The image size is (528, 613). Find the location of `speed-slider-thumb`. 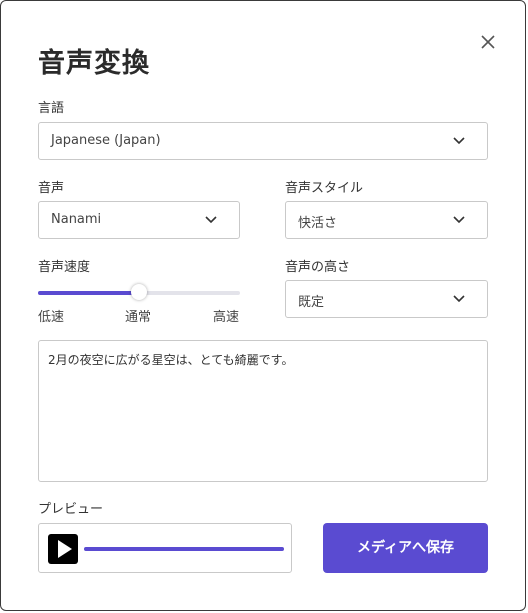

speed-slider-thumb is located at coordinates (139, 292).